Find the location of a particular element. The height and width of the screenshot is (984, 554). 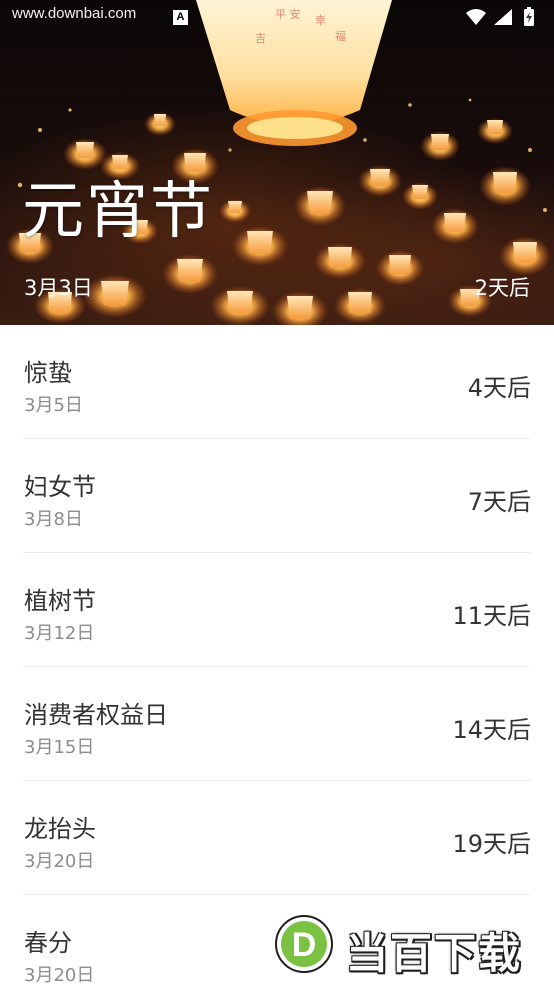

cell-signal-icon is located at coordinates (503, 17).